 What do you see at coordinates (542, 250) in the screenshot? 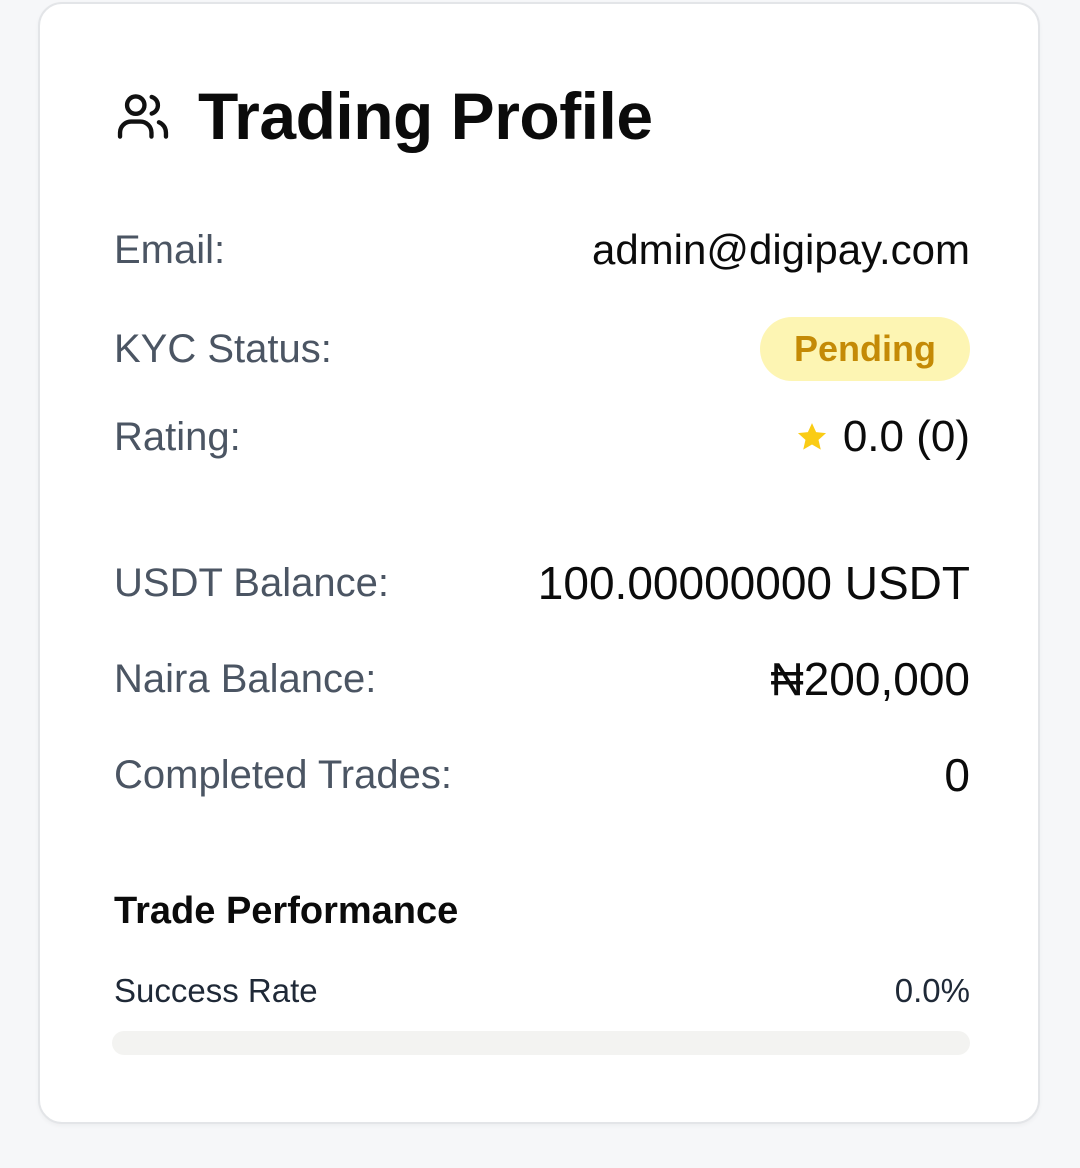
I see `email-row: Email: admin@digipay.com` at bounding box center [542, 250].